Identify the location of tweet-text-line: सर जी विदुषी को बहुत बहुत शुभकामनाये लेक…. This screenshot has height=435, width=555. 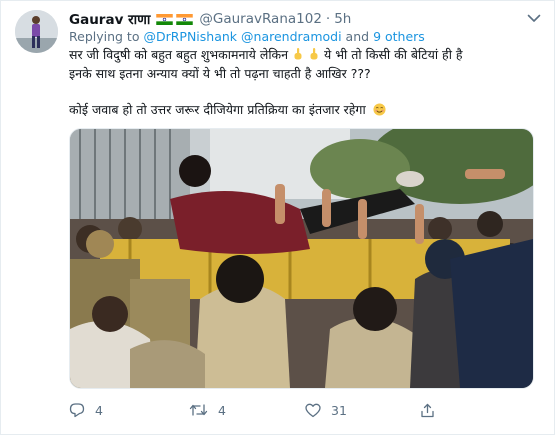
(304, 54).